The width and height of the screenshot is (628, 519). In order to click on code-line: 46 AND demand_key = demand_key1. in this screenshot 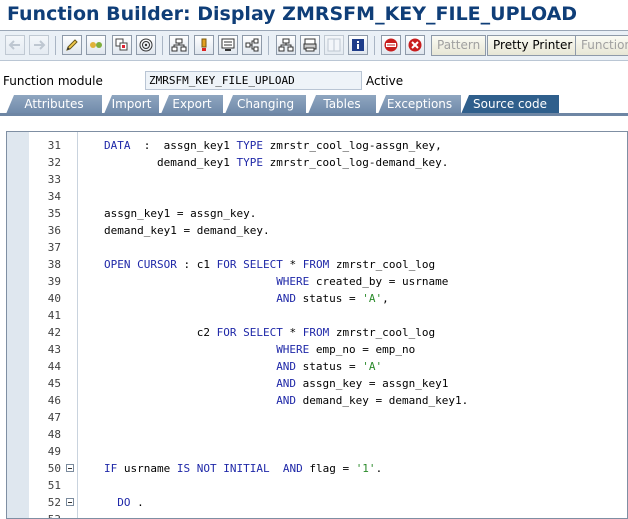, I will do `click(317, 400)`.